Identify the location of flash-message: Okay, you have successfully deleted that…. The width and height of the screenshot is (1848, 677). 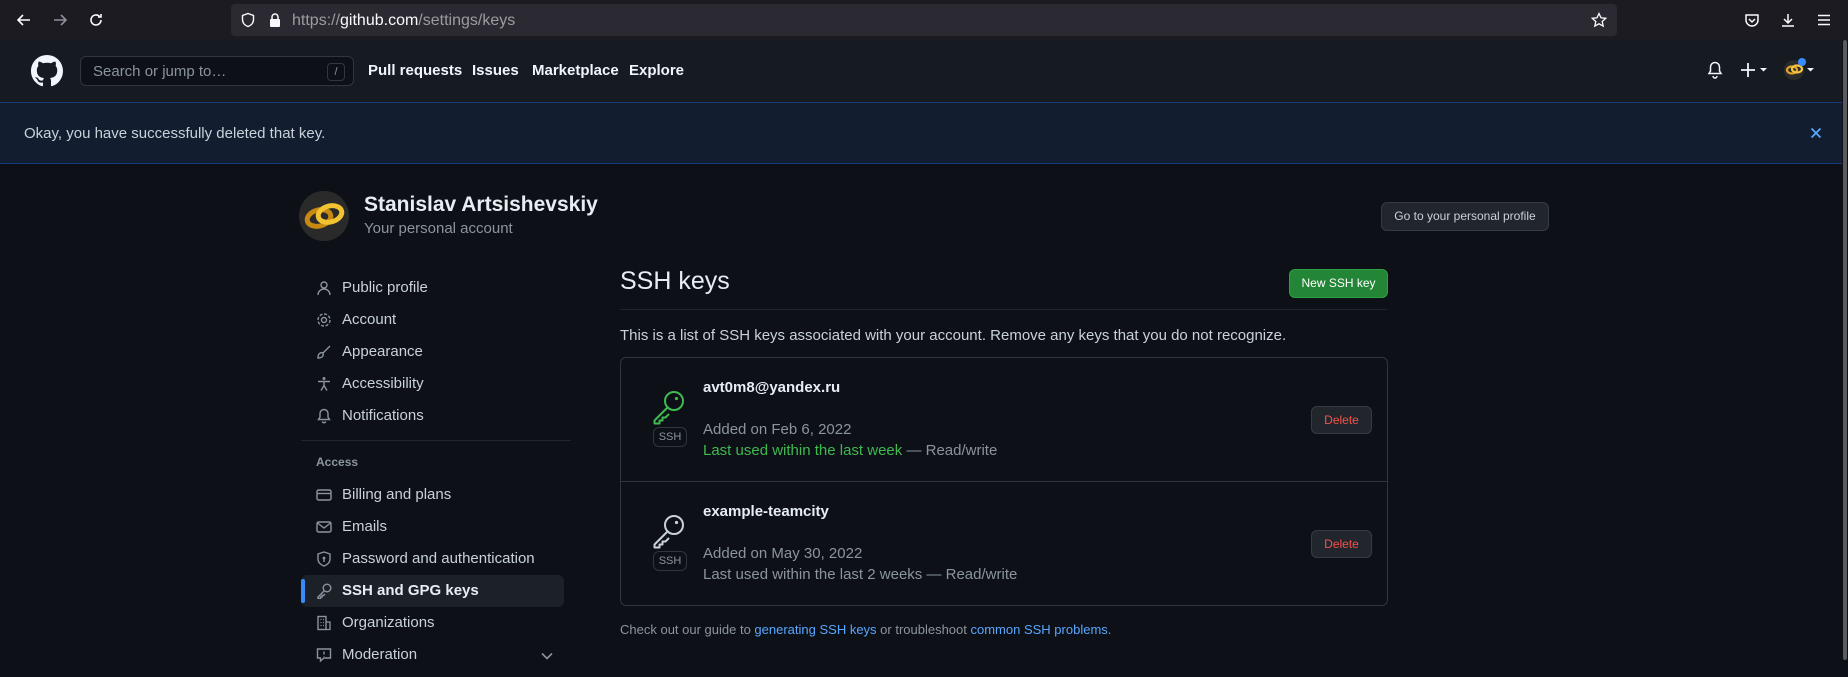
(175, 133).